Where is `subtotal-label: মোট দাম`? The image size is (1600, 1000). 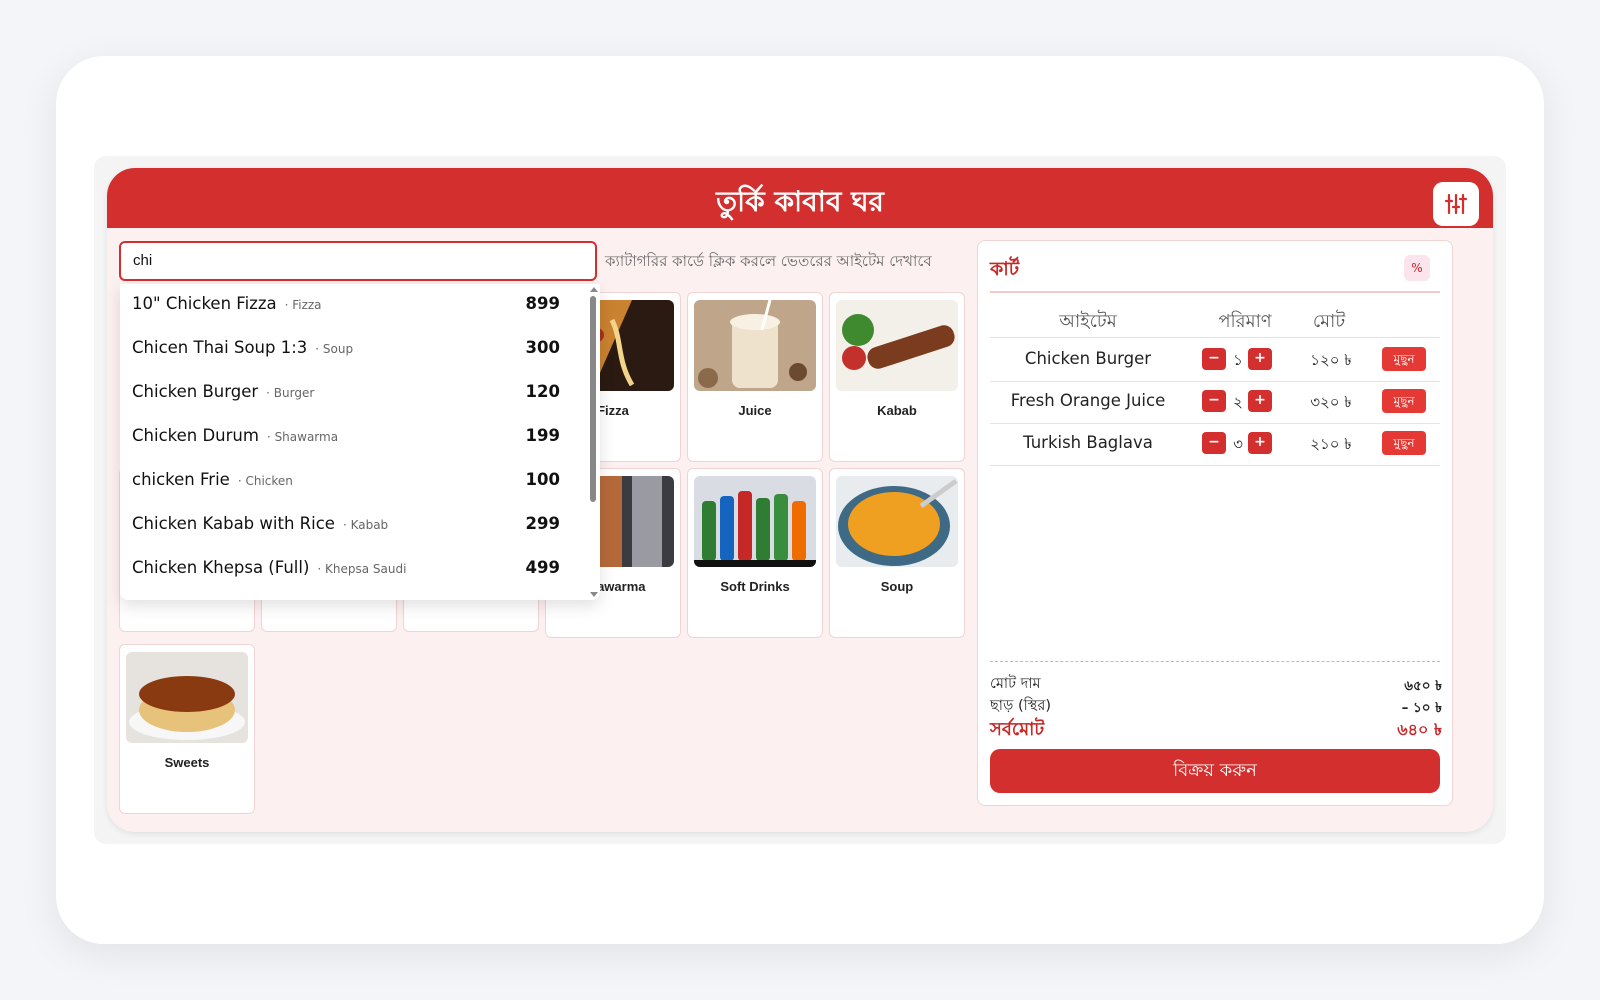
subtotal-label: মোট দাম is located at coordinates (1015, 684).